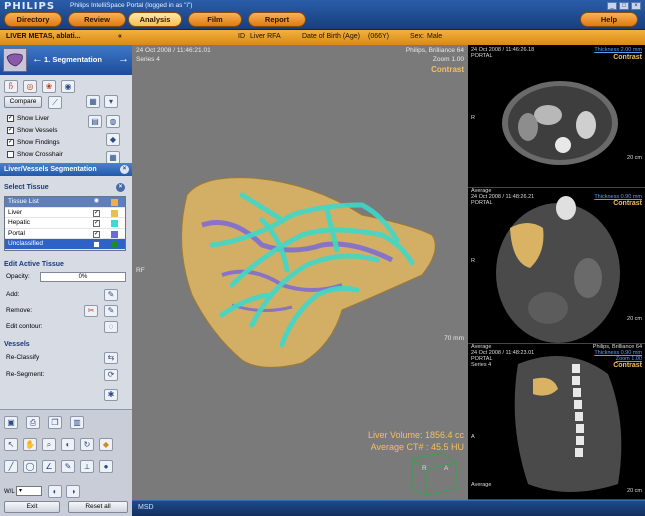  What do you see at coordinates (241, 36) in the screenshot?
I see `patient-id-label: ID` at bounding box center [241, 36].